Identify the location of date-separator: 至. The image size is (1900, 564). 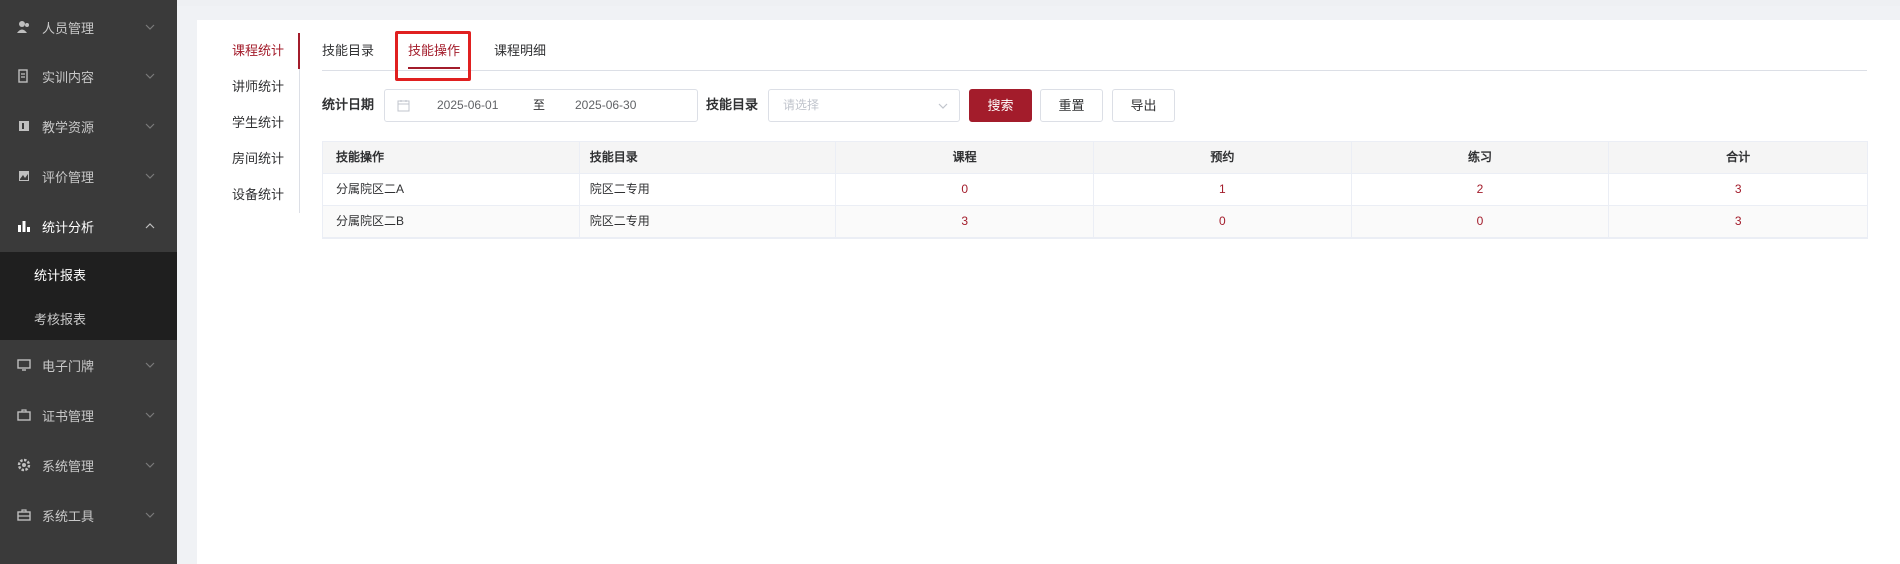
(539, 105).